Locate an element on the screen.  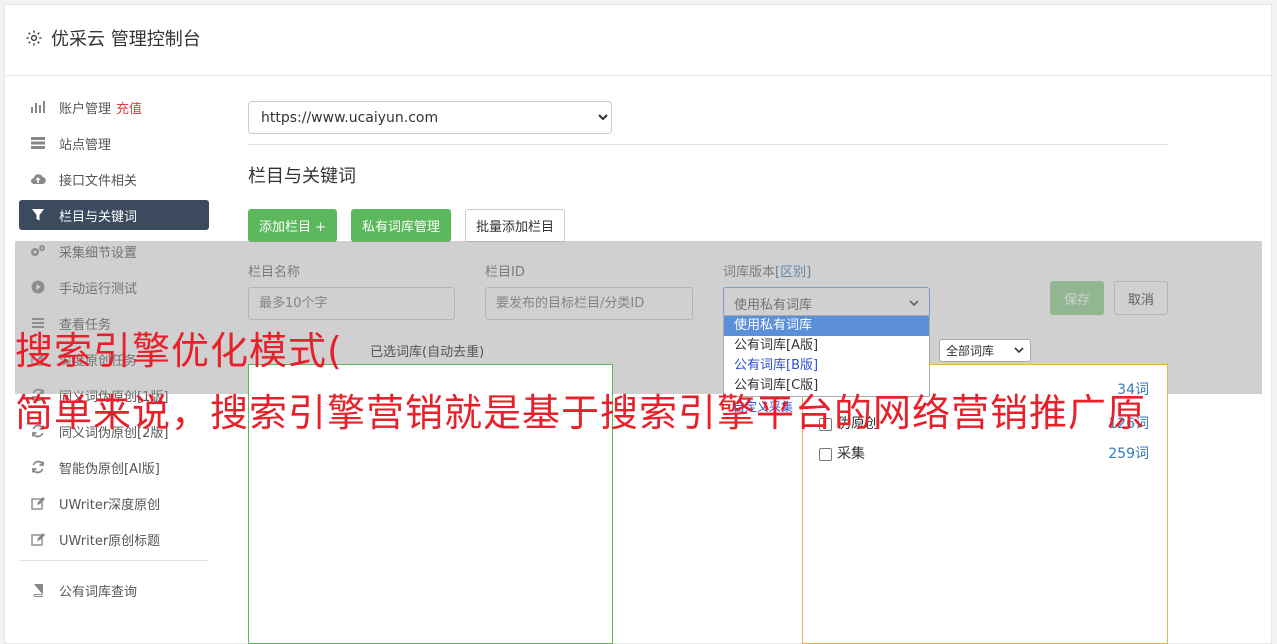
lib-option: 公有词库[B版] is located at coordinates (826, 366).